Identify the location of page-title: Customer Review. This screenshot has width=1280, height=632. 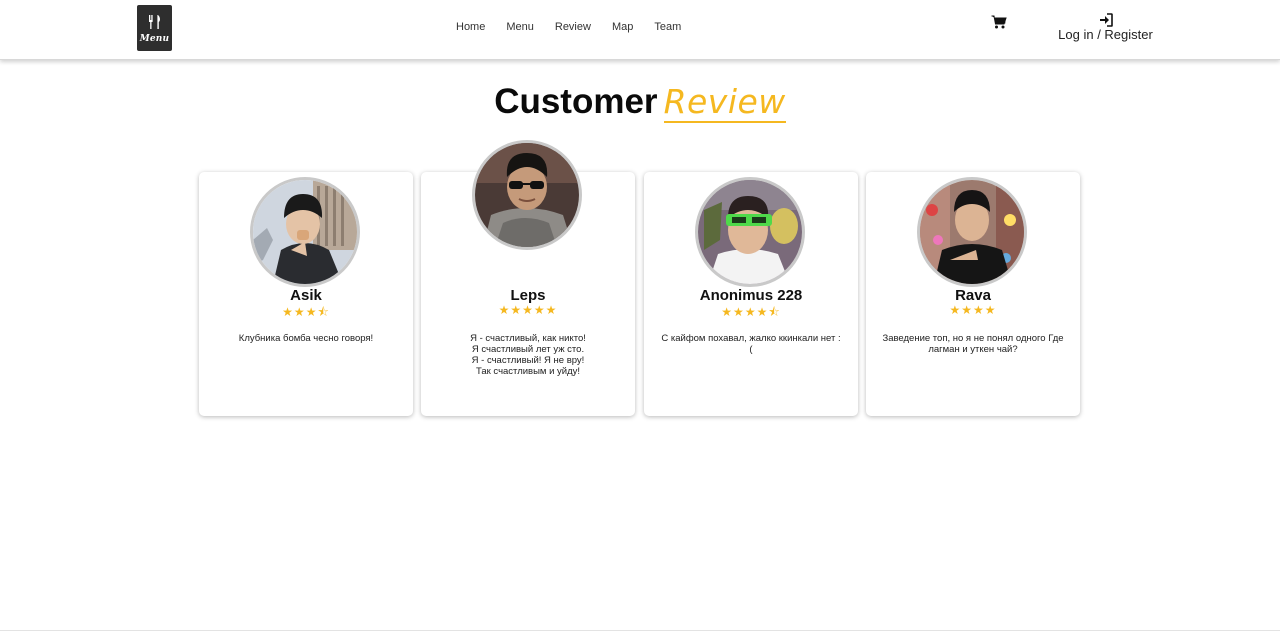
(640, 102).